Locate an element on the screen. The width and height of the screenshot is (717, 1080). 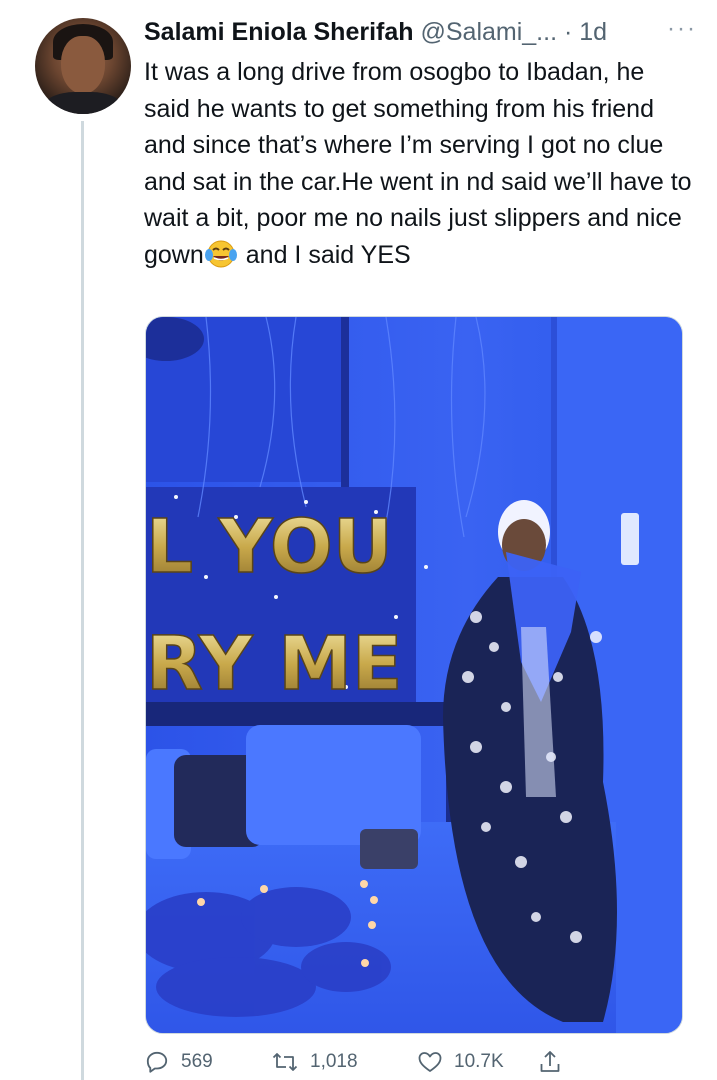
avatar is located at coordinates (83, 66).